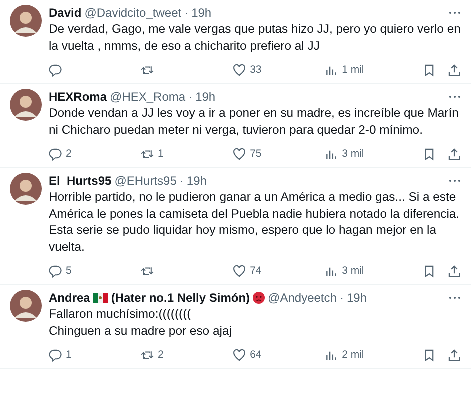 Image resolution: width=471 pixels, height=403 pixels. Describe the element at coordinates (256, 271) in the screenshot. I see `like-count: 74` at that location.